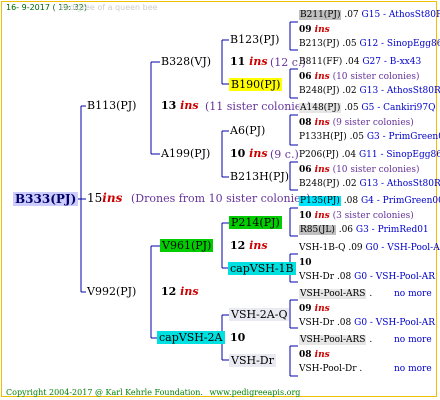  I want to click on gen3-b328-ins: 11 ins, so click(249, 61).